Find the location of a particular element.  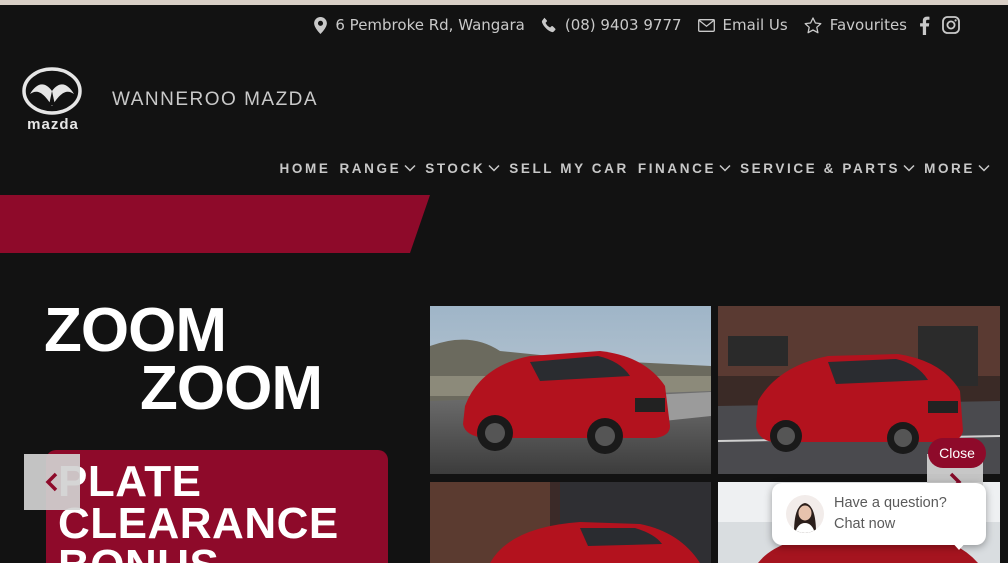

carousel-prev-button is located at coordinates (52, 482).